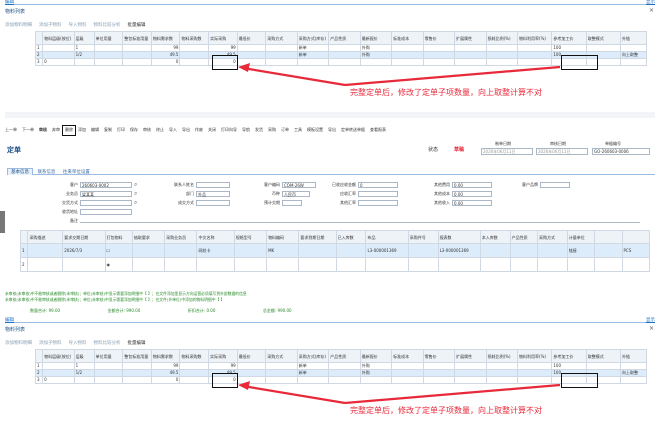 The width and height of the screenshot is (660, 431). What do you see at coordinates (101, 185) in the screenshot?
I see `customer-field: 客户 260603-0002` at bounding box center [101, 185].